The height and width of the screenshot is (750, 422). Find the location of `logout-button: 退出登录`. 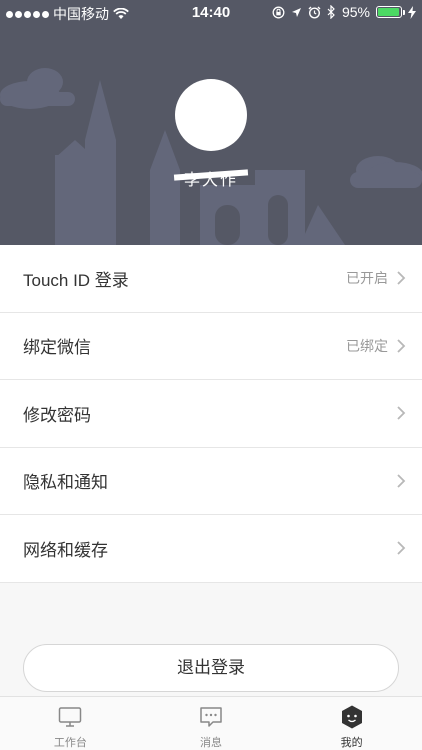

logout-button: 退出登录 is located at coordinates (211, 668).